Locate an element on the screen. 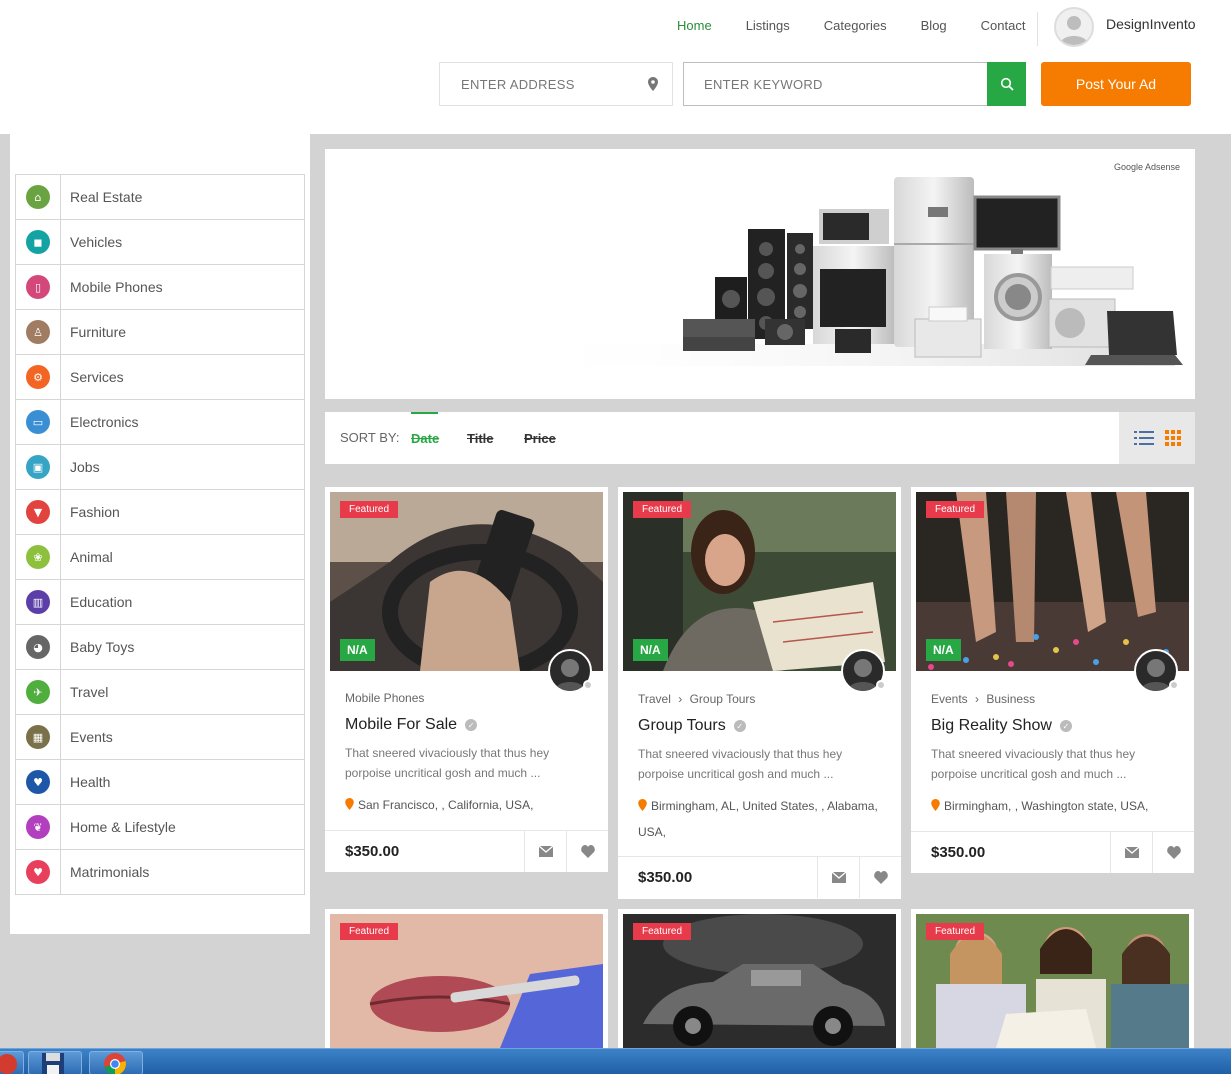 Image resolution: width=1231 pixels, height=1074 pixels. nav-categories: Categories is located at coordinates (855, 25).